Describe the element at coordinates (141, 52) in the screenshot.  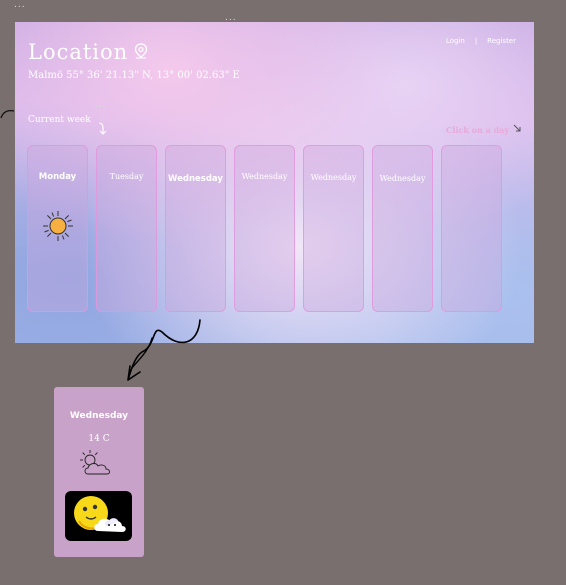
I see `location-pin-icon` at that location.